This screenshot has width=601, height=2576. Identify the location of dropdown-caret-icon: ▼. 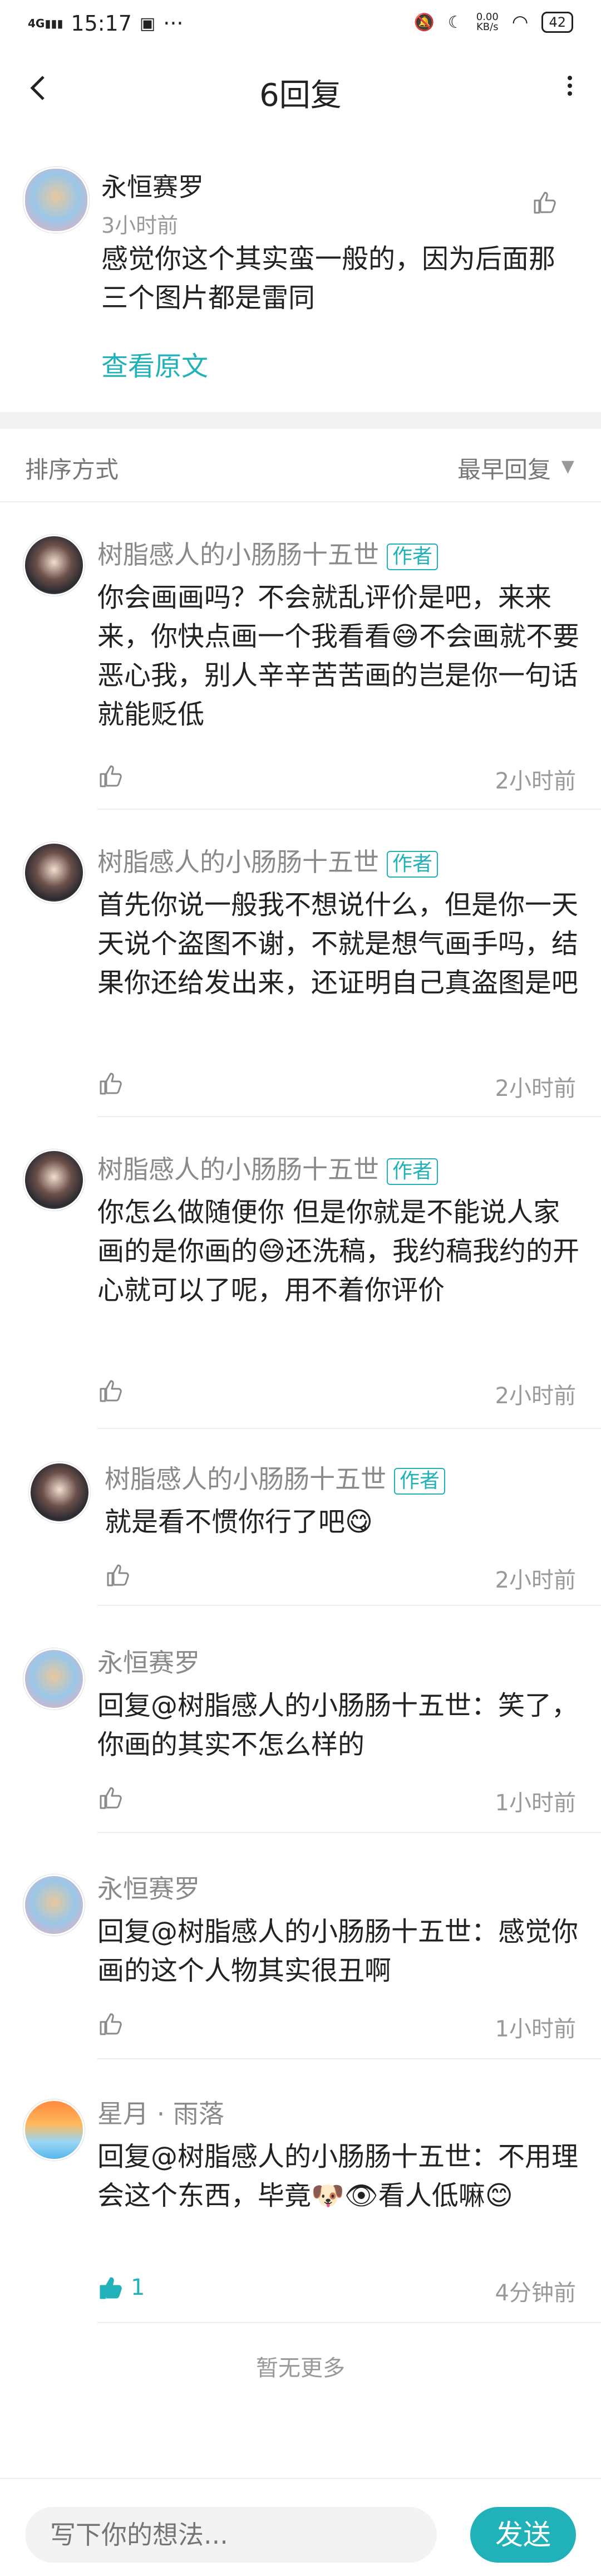
(567, 466).